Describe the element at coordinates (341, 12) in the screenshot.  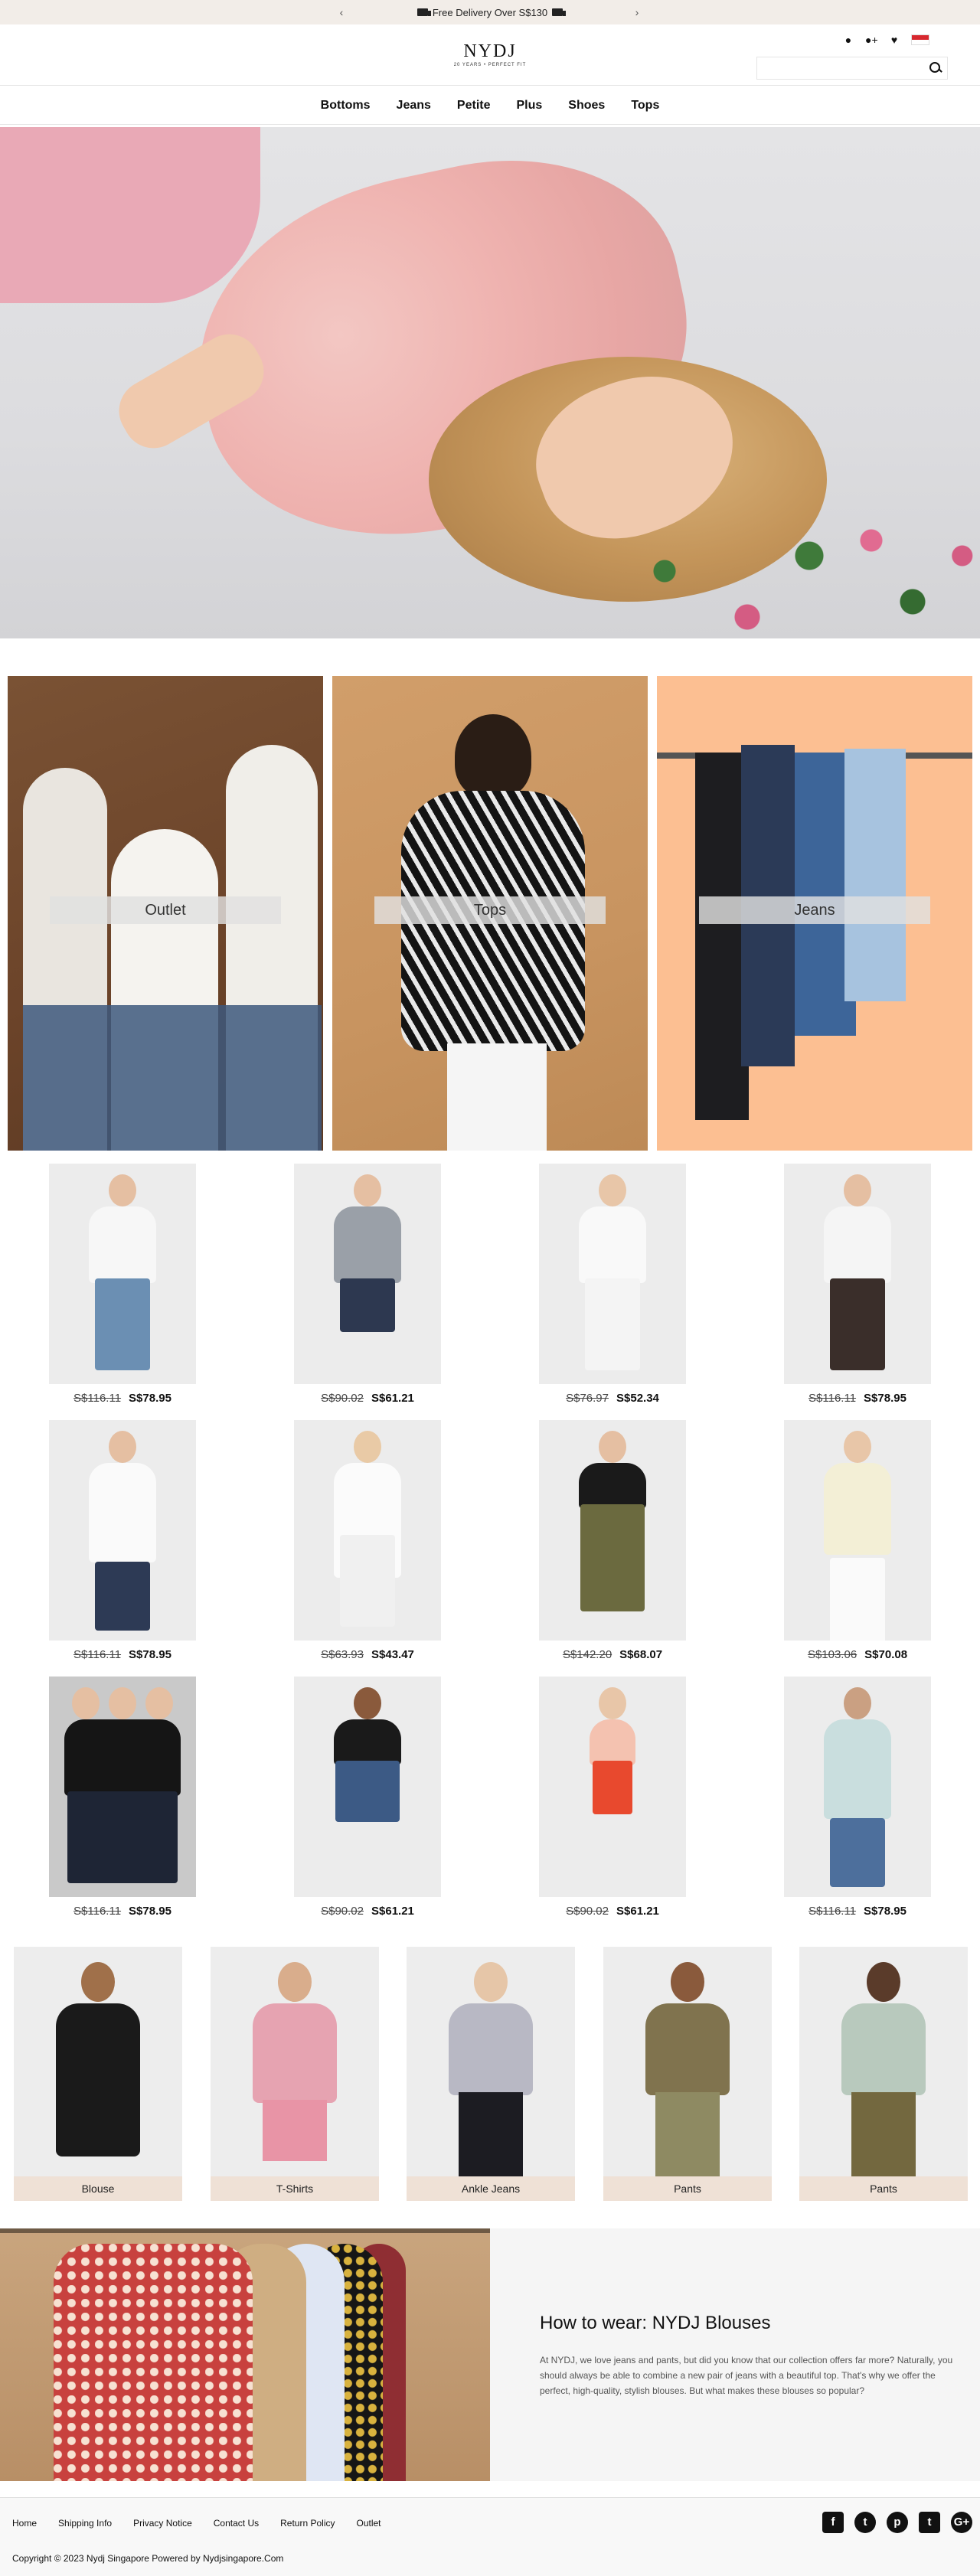
I see `promo-prev-arrow: ‹` at that location.